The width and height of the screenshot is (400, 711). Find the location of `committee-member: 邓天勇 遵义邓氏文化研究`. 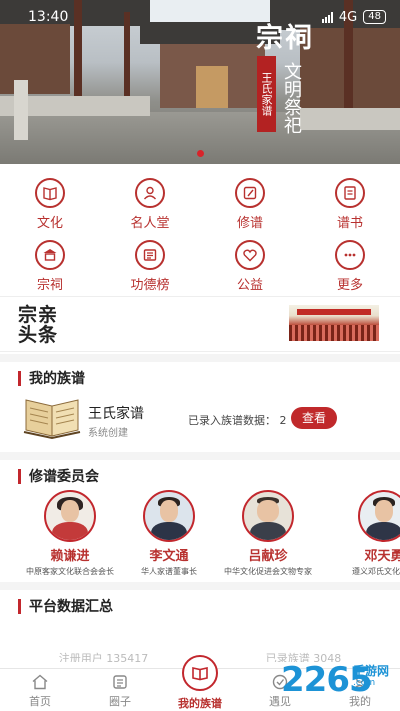

committee-member: 邓天勇 遵义邓氏文化研究 is located at coordinates (367, 533).